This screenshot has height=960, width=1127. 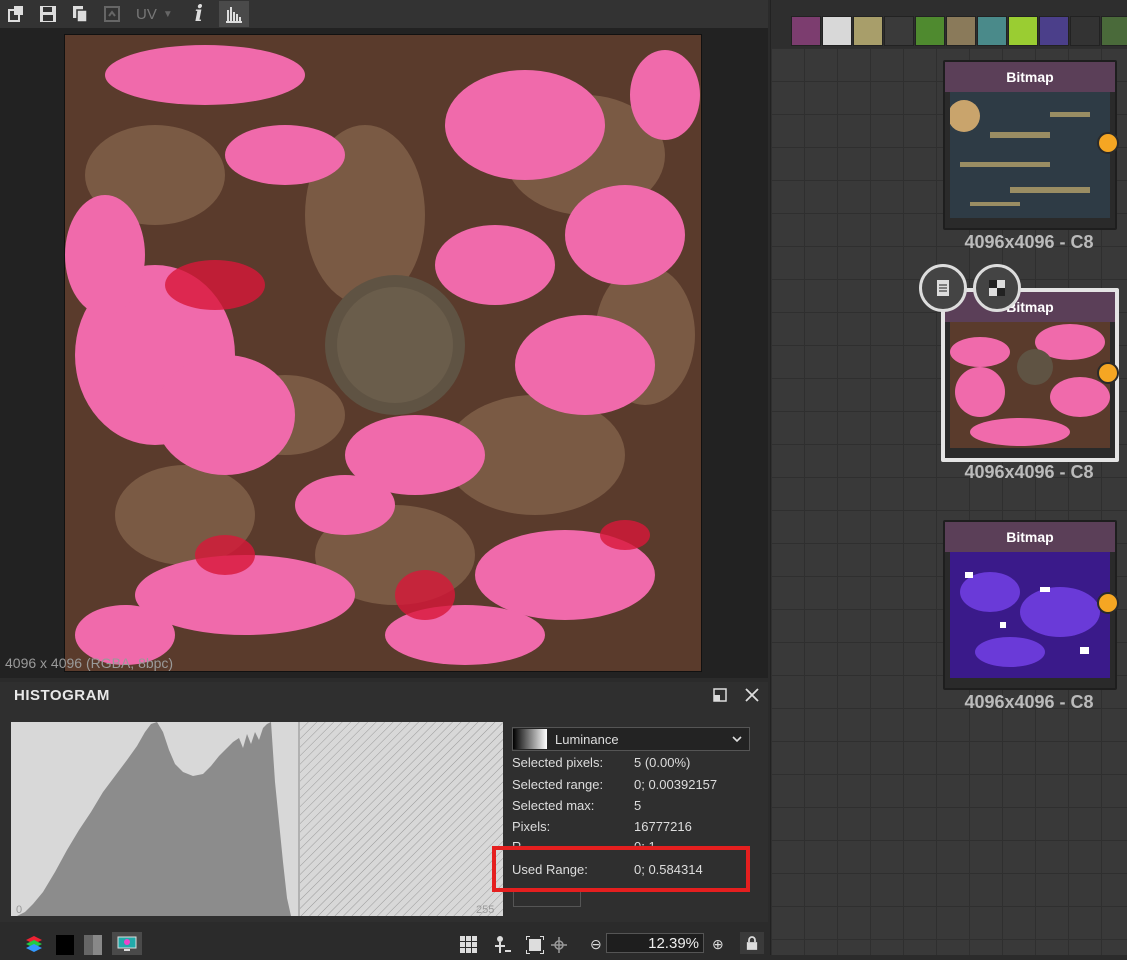 What do you see at coordinates (1114, 31) in the screenshot?
I see `output-node-icon` at bounding box center [1114, 31].